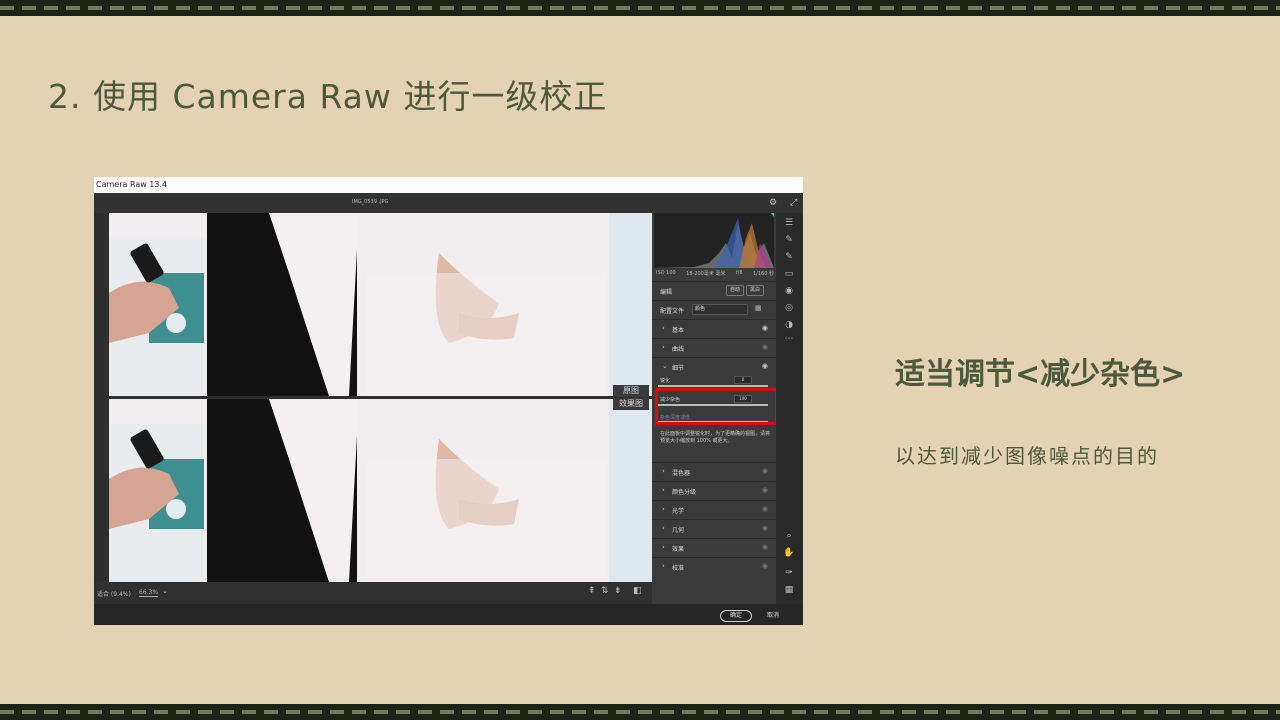  What do you see at coordinates (714, 290) in the screenshot?
I see `edit-header: 编辑 自动 黑白` at bounding box center [714, 290].